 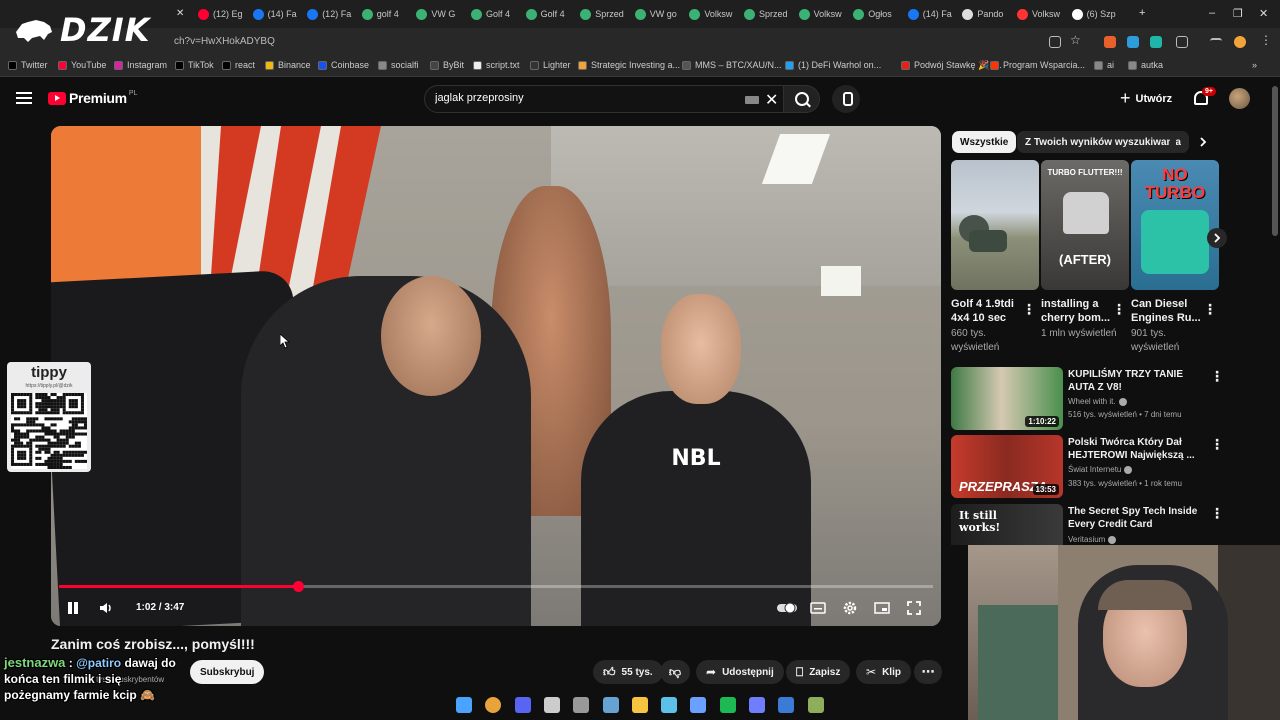 What do you see at coordinates (464, 705) in the screenshot?
I see `windows-start-icon` at bounding box center [464, 705].